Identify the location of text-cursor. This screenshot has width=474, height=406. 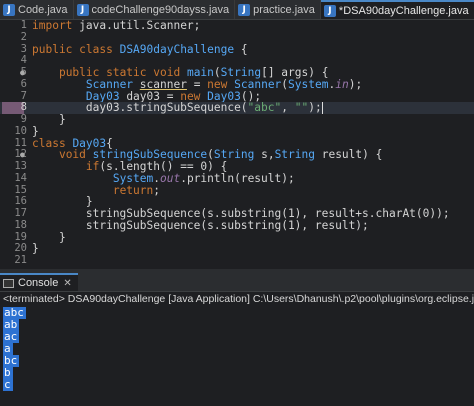
(322, 108).